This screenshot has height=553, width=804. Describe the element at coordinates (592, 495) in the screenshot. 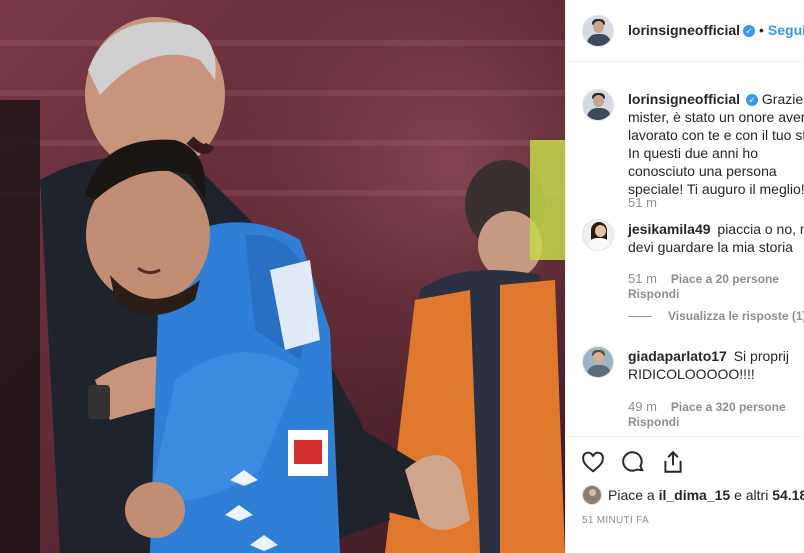

I see `liker-avatar` at that location.